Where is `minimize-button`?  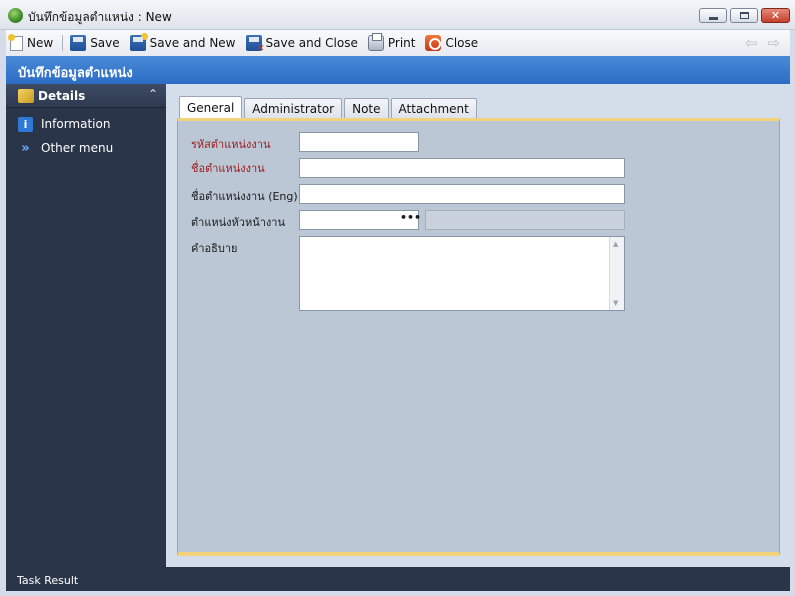 minimize-button is located at coordinates (713, 15).